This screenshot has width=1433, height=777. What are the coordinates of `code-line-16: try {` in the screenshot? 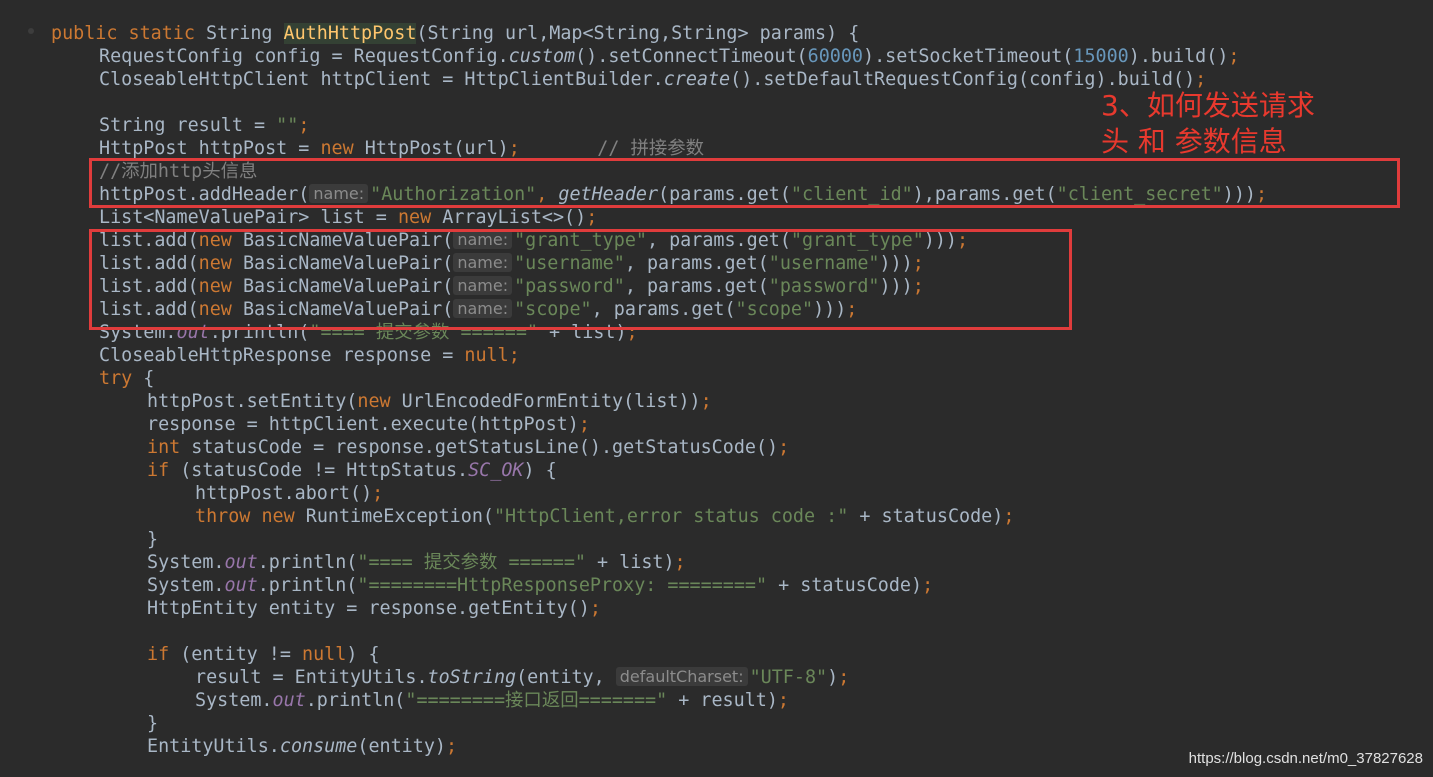 It's located at (126, 378).